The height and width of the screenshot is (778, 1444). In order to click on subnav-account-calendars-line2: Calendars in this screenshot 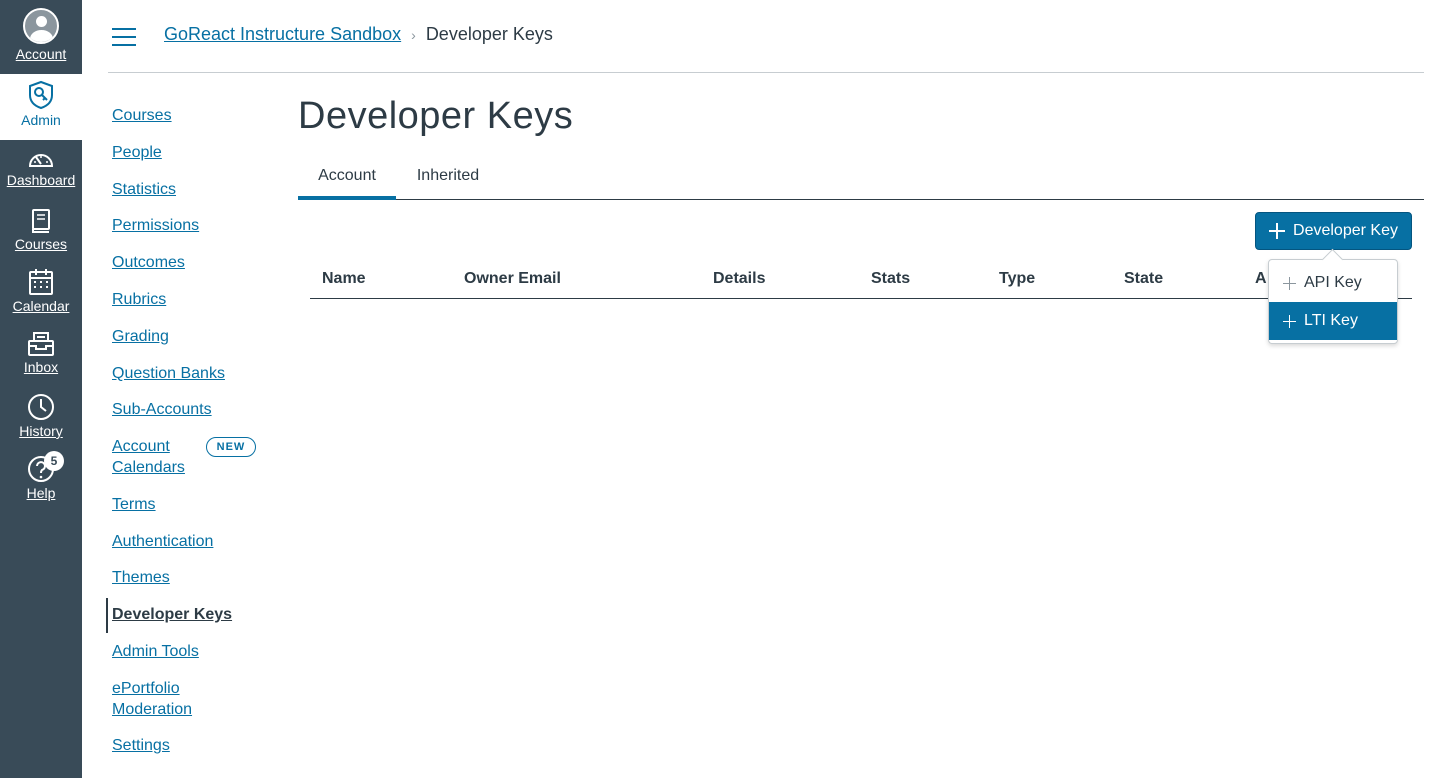, I will do `click(148, 467)`.